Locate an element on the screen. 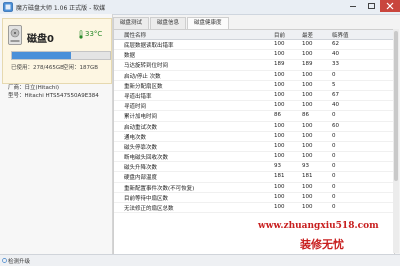  tab-bar: 磁盘测试 磁盘信息 磁盘健康度 is located at coordinates (171, 23).